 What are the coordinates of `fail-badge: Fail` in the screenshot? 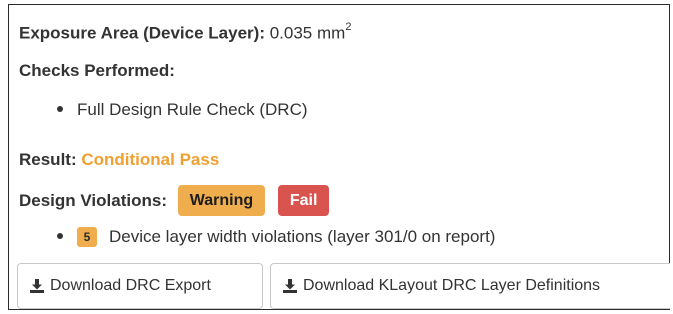 It's located at (303, 200).